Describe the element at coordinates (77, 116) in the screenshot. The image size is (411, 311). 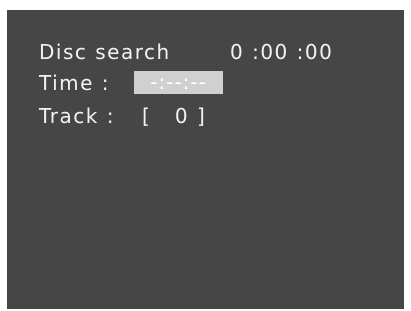
I see `track-label: Track :` at that location.